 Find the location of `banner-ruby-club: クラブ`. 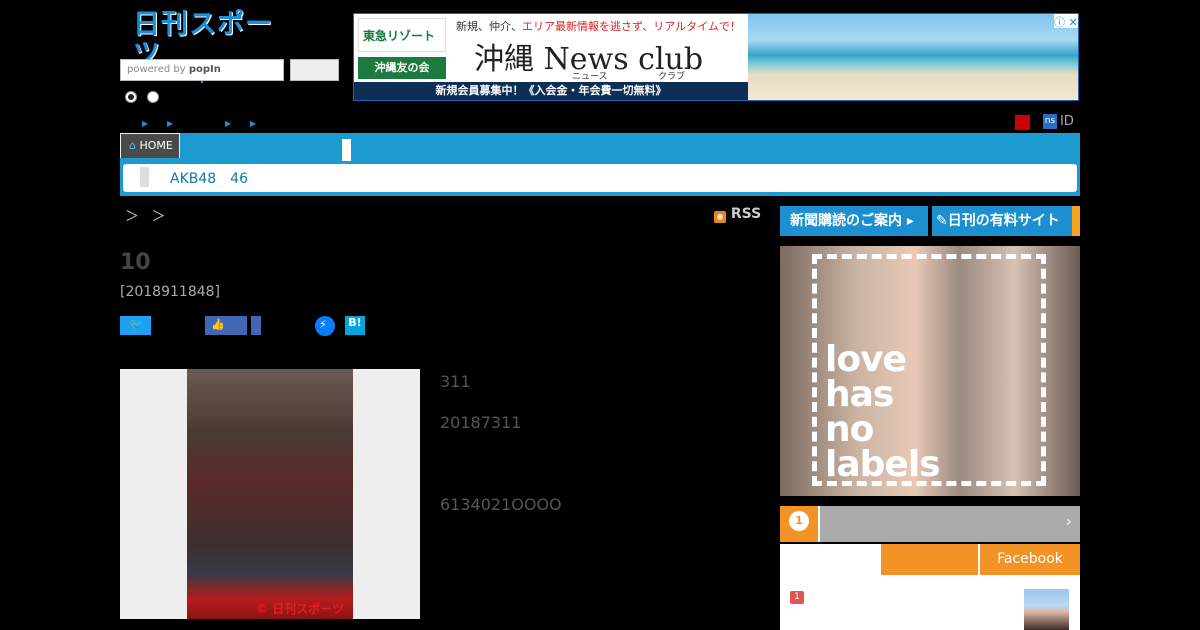

banner-ruby-club: クラブ is located at coordinates (672, 77).